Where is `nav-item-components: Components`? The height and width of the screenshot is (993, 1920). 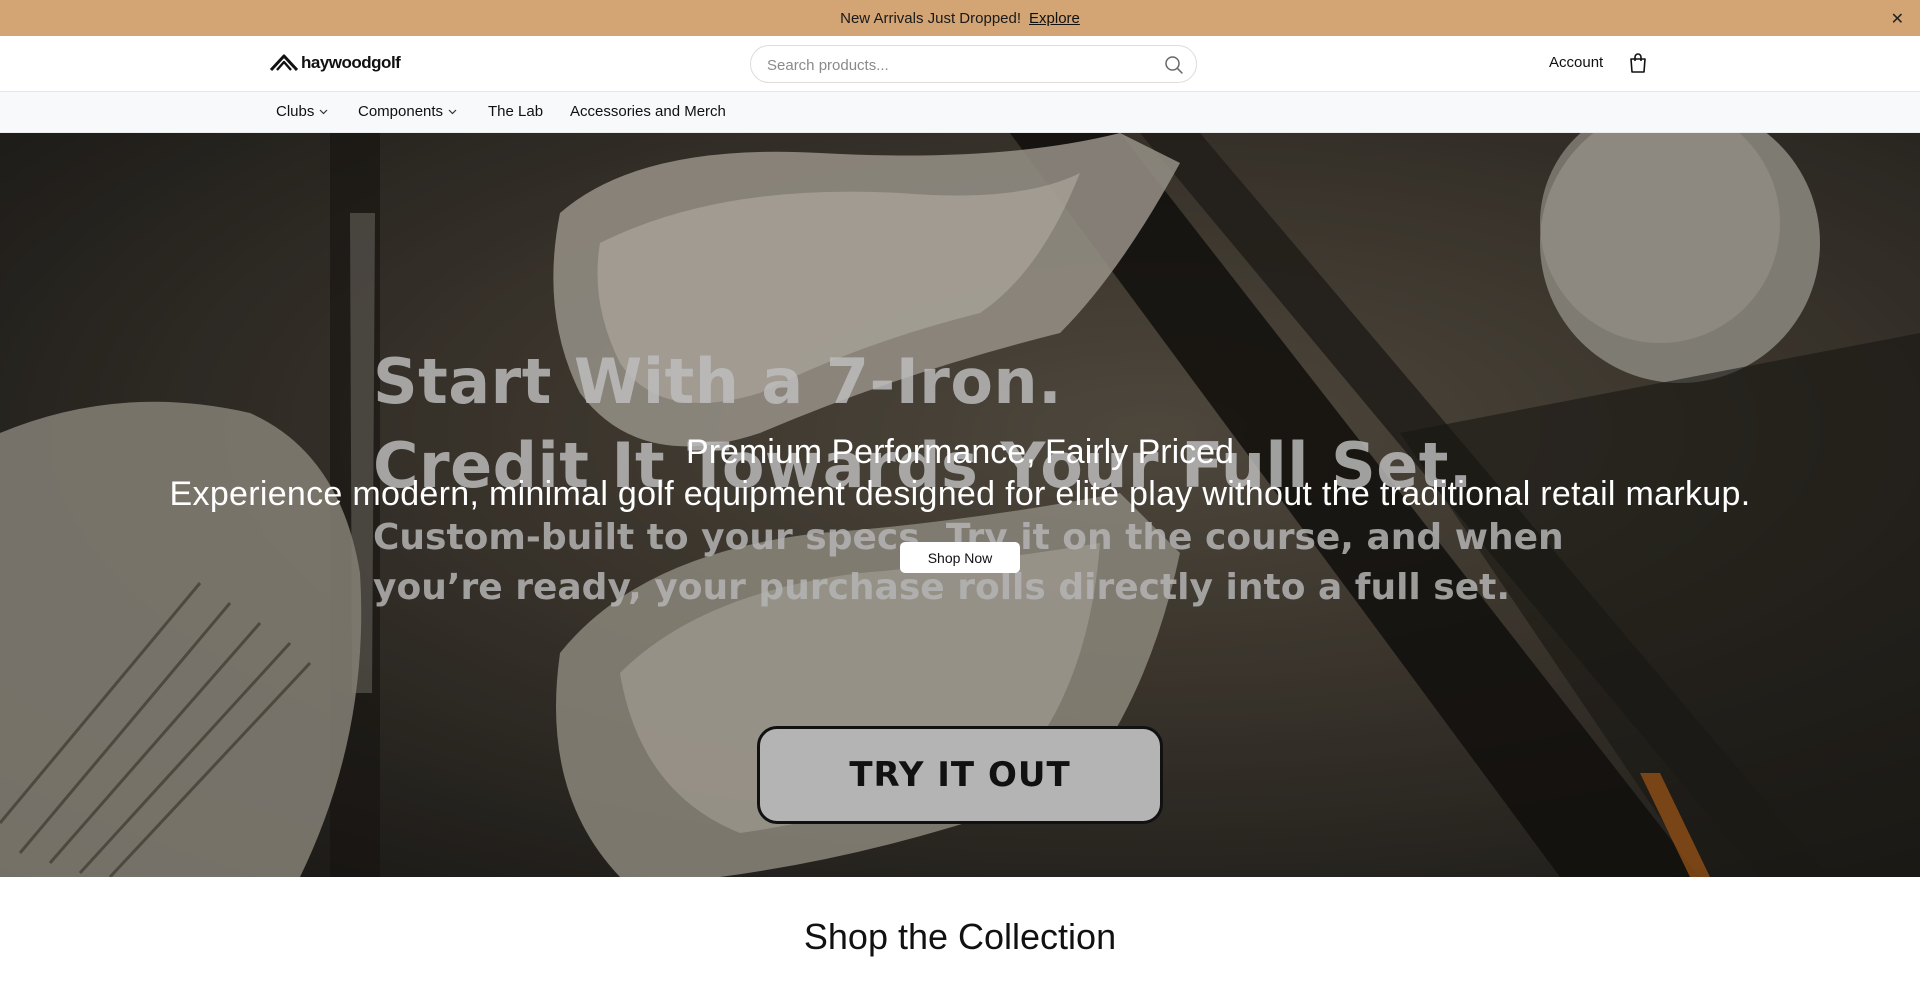
nav-item-components: Components is located at coordinates (407, 111).